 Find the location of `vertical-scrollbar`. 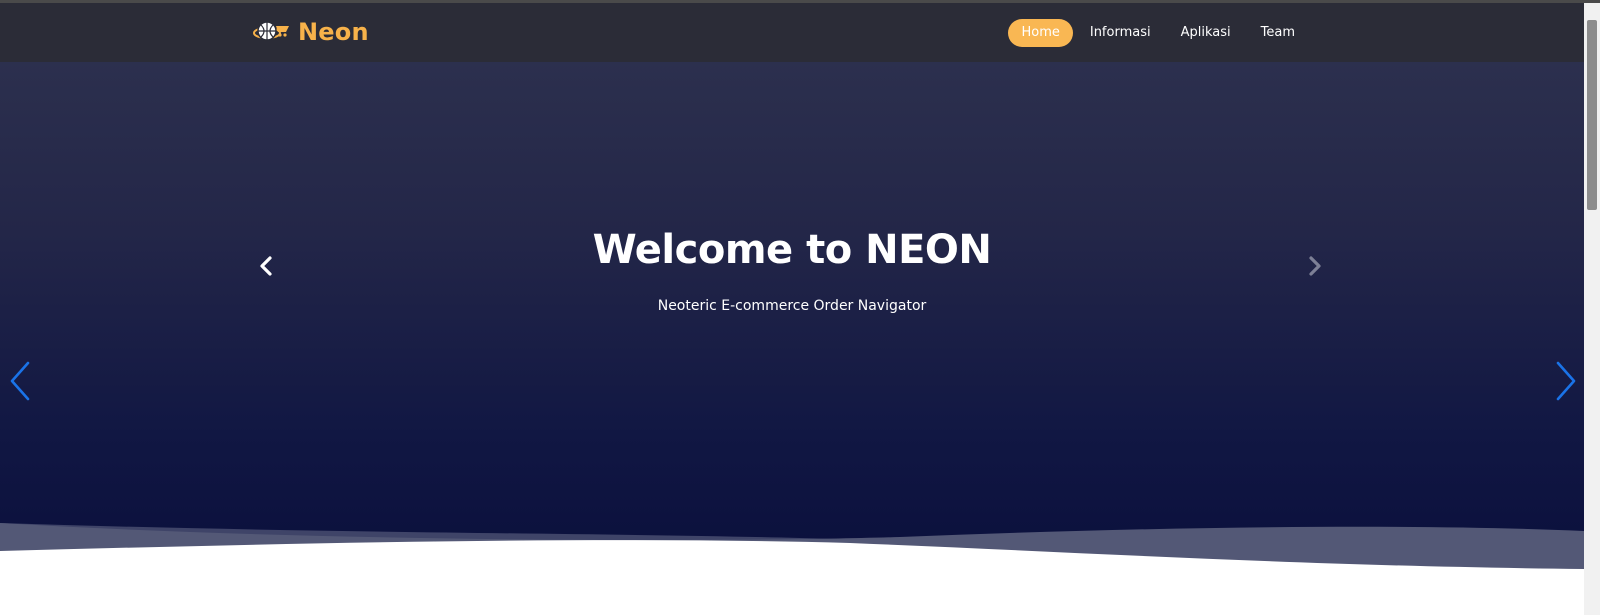

vertical-scrollbar is located at coordinates (1592, 309).